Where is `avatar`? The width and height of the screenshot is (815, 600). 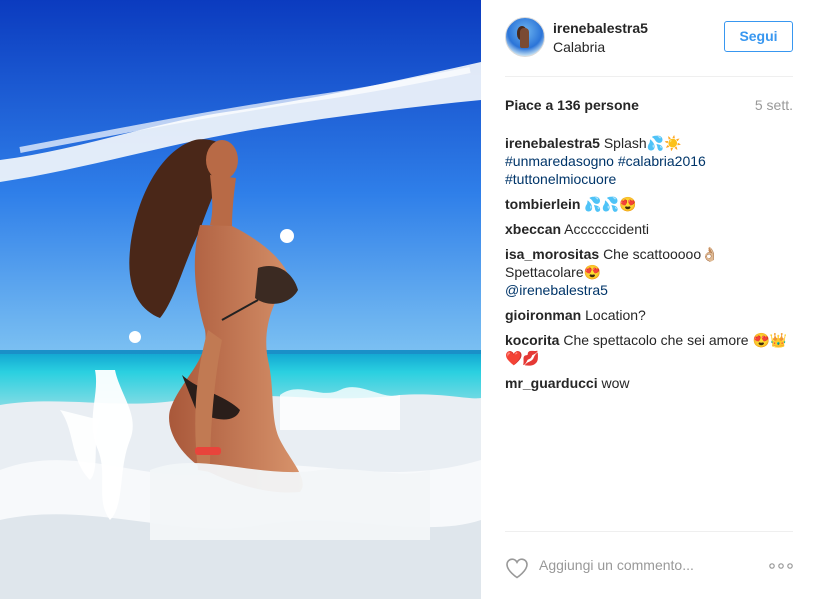
avatar is located at coordinates (525, 37).